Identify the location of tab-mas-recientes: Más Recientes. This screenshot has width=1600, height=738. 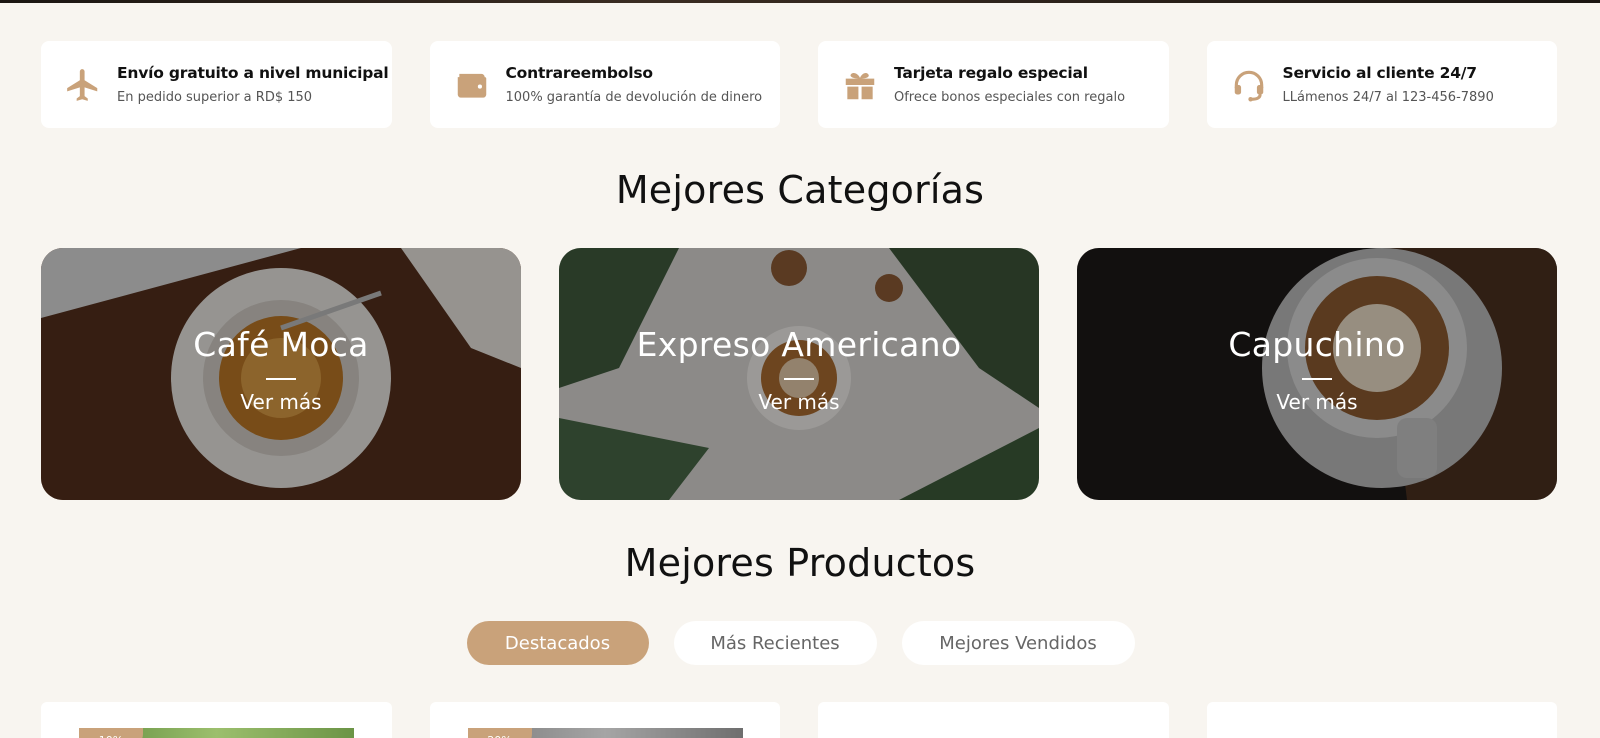
(775, 643).